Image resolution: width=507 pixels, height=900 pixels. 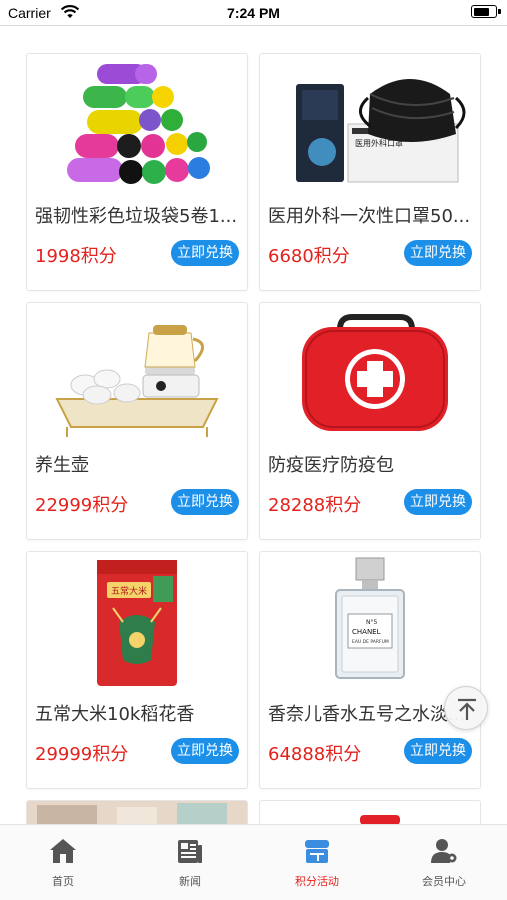 What do you see at coordinates (370, 642) in the screenshot?
I see `perfume-label-line2: EAU DE PARFUM` at bounding box center [370, 642].